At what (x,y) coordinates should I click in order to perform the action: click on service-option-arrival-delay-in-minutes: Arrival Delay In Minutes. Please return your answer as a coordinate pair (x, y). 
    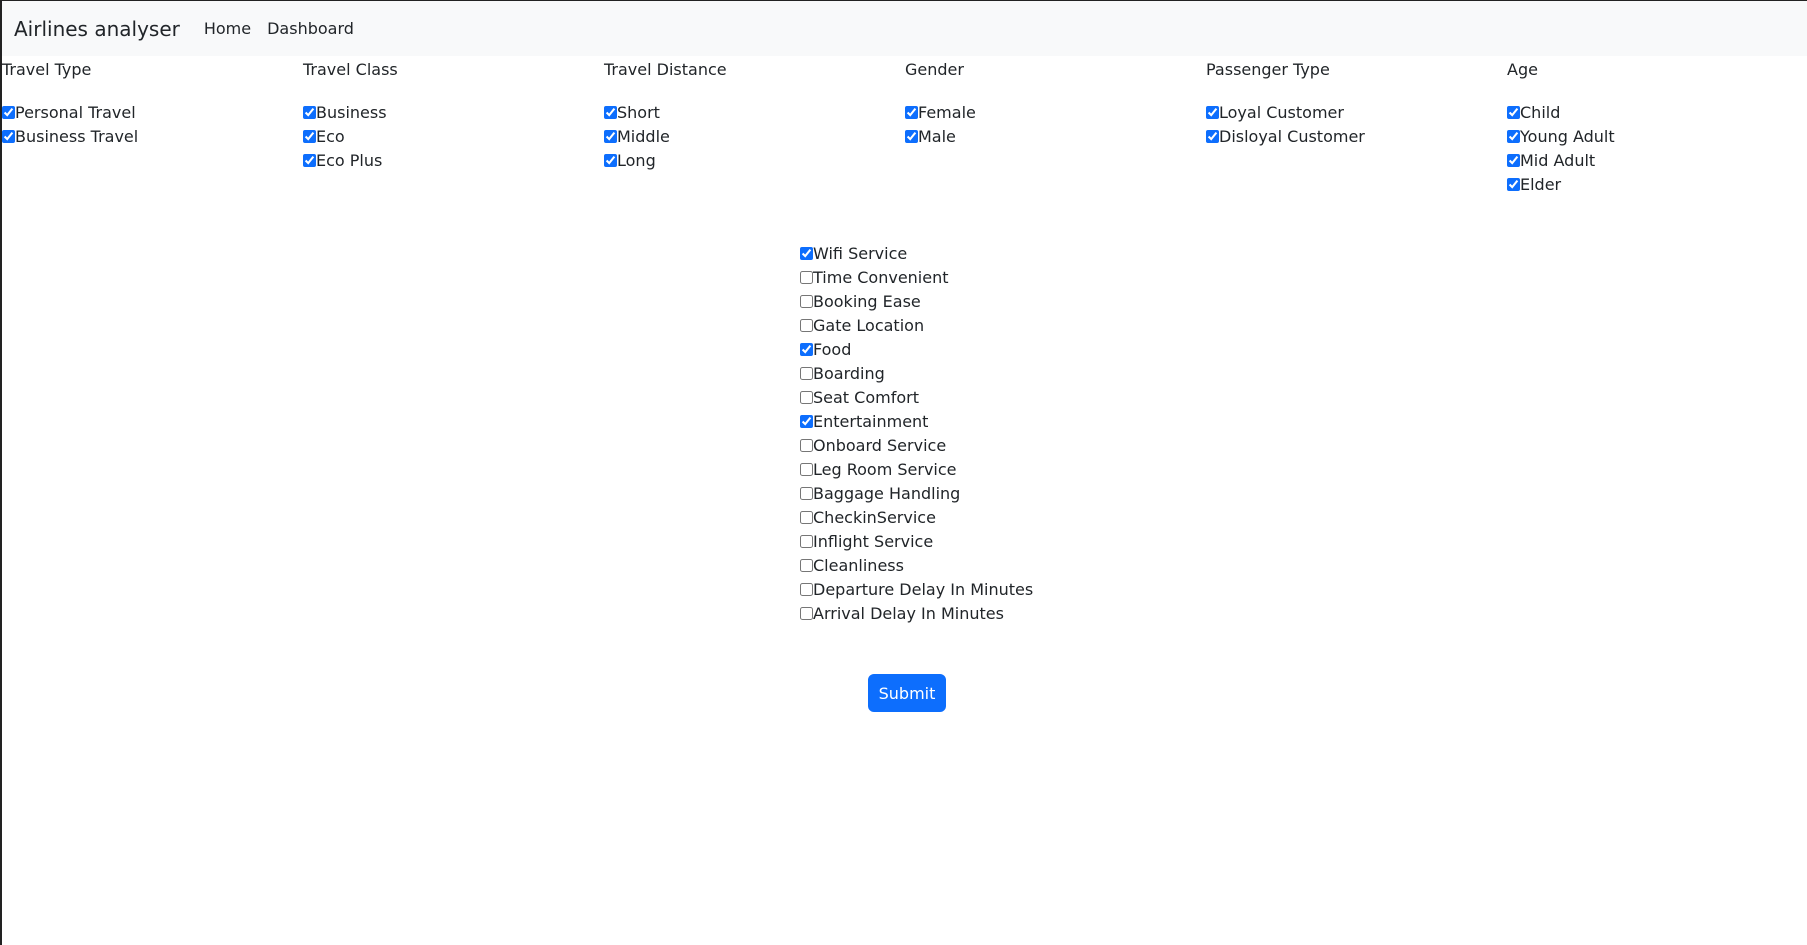
    Looking at the image, I should click on (916, 613).